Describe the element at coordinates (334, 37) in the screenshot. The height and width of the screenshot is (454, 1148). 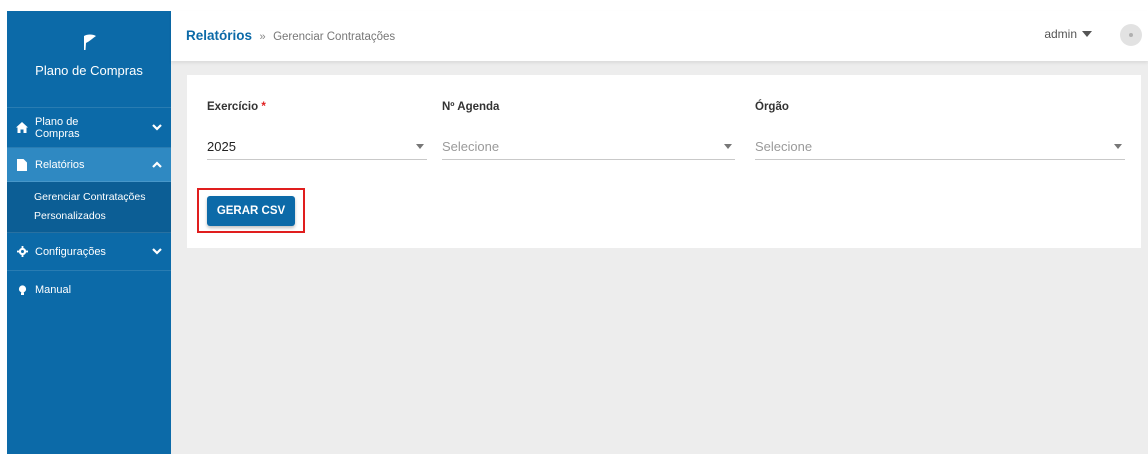
I see `breadcrumb-current: Gerenciar Contratações` at that location.